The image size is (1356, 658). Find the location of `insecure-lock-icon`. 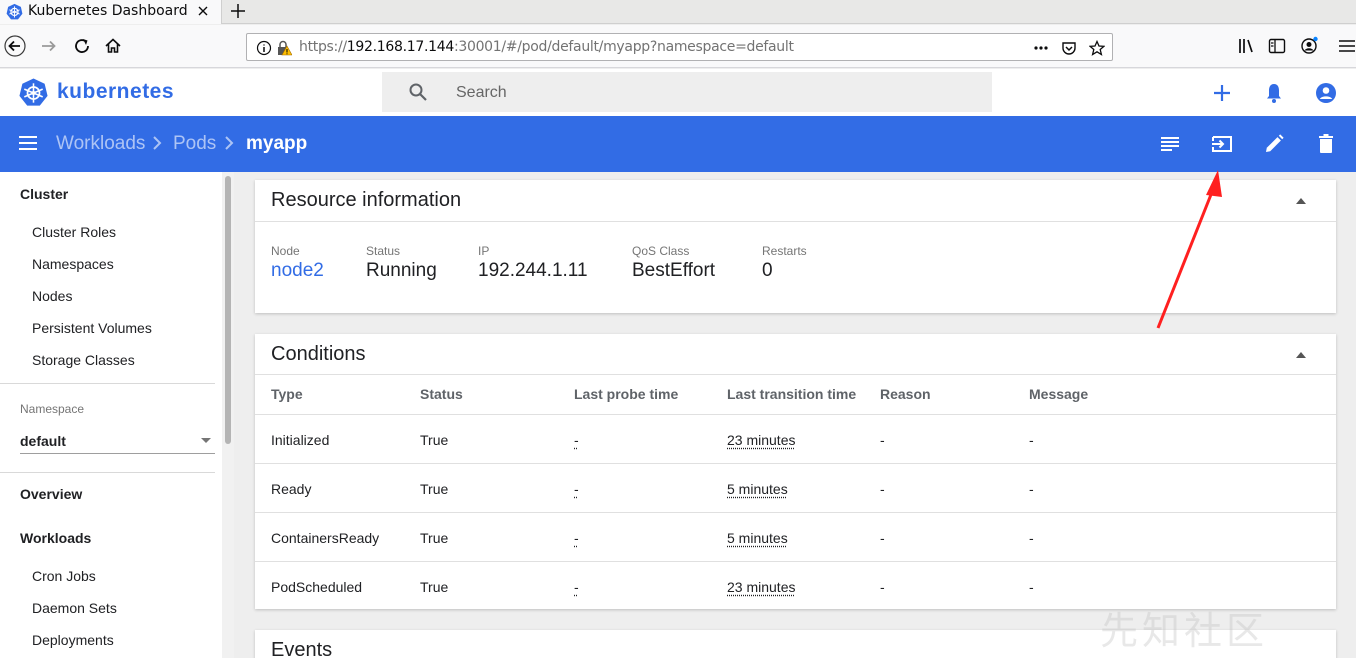

insecure-lock-icon is located at coordinates (284, 48).